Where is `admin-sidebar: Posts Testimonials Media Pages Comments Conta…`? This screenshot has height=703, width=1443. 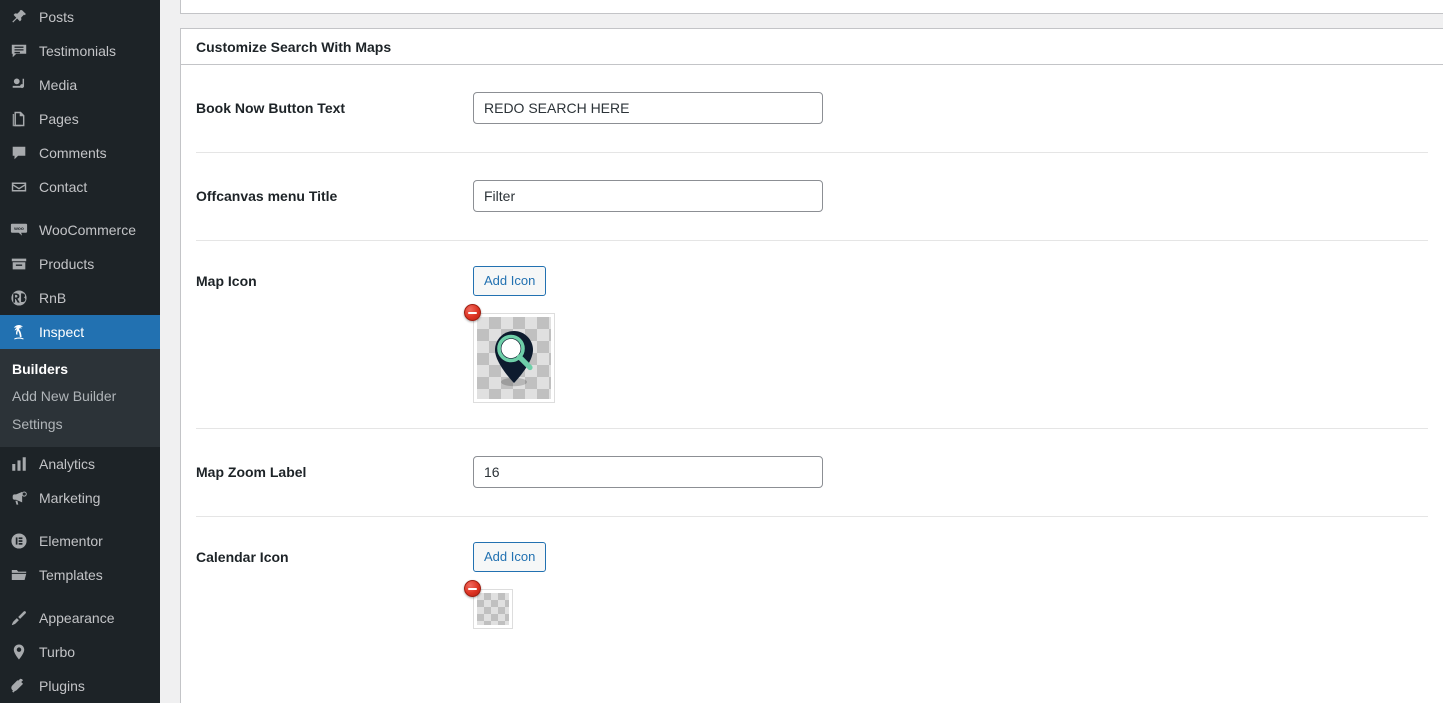
admin-sidebar: Posts Testimonials Media Pages Comments Conta… is located at coordinates (80, 351).